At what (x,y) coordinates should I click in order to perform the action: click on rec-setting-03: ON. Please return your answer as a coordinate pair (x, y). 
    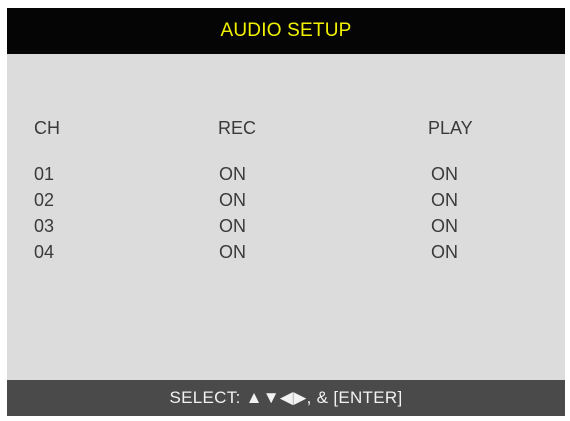
    Looking at the image, I should click on (232, 226).